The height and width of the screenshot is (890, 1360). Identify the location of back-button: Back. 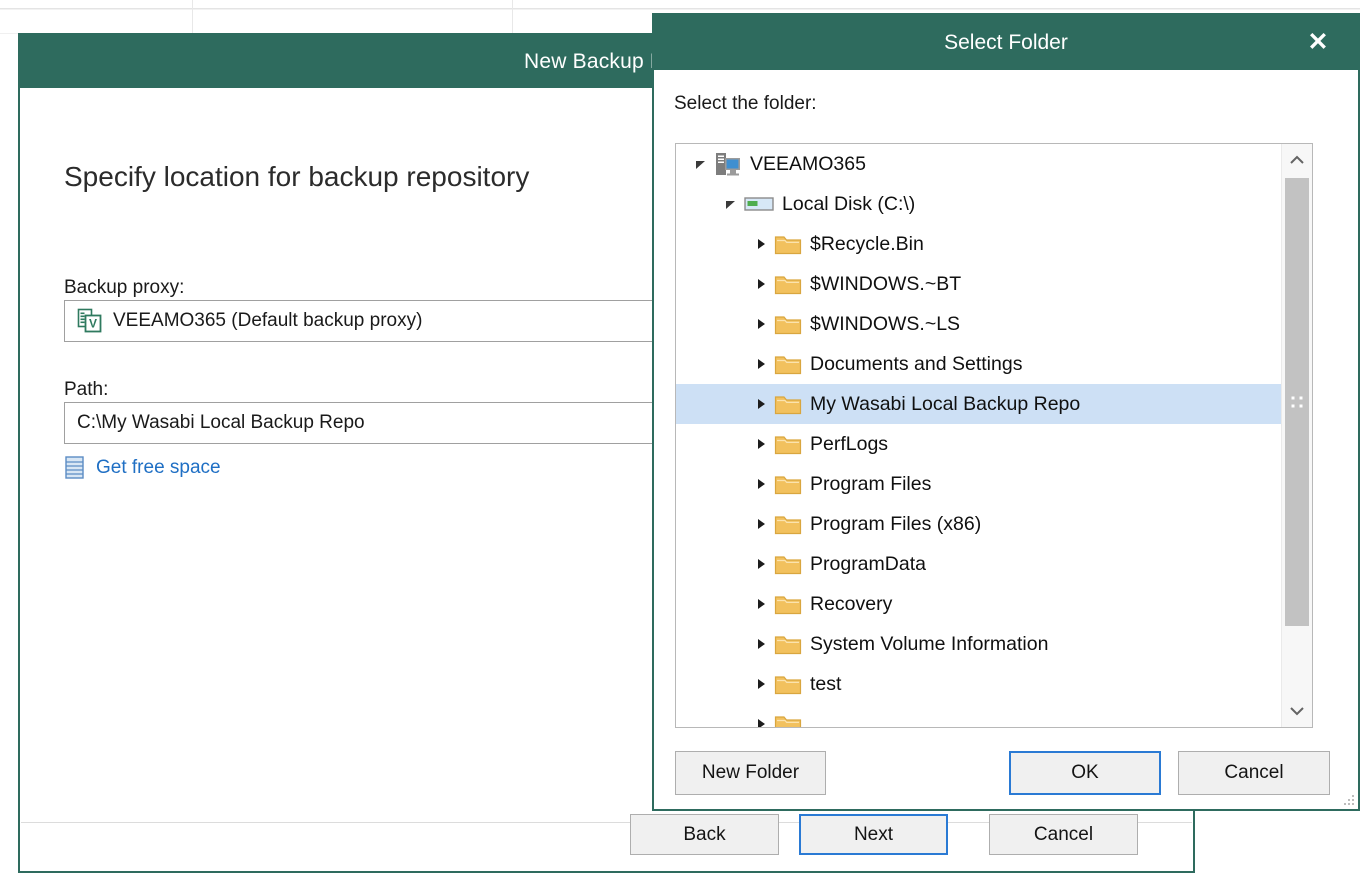
(704, 834).